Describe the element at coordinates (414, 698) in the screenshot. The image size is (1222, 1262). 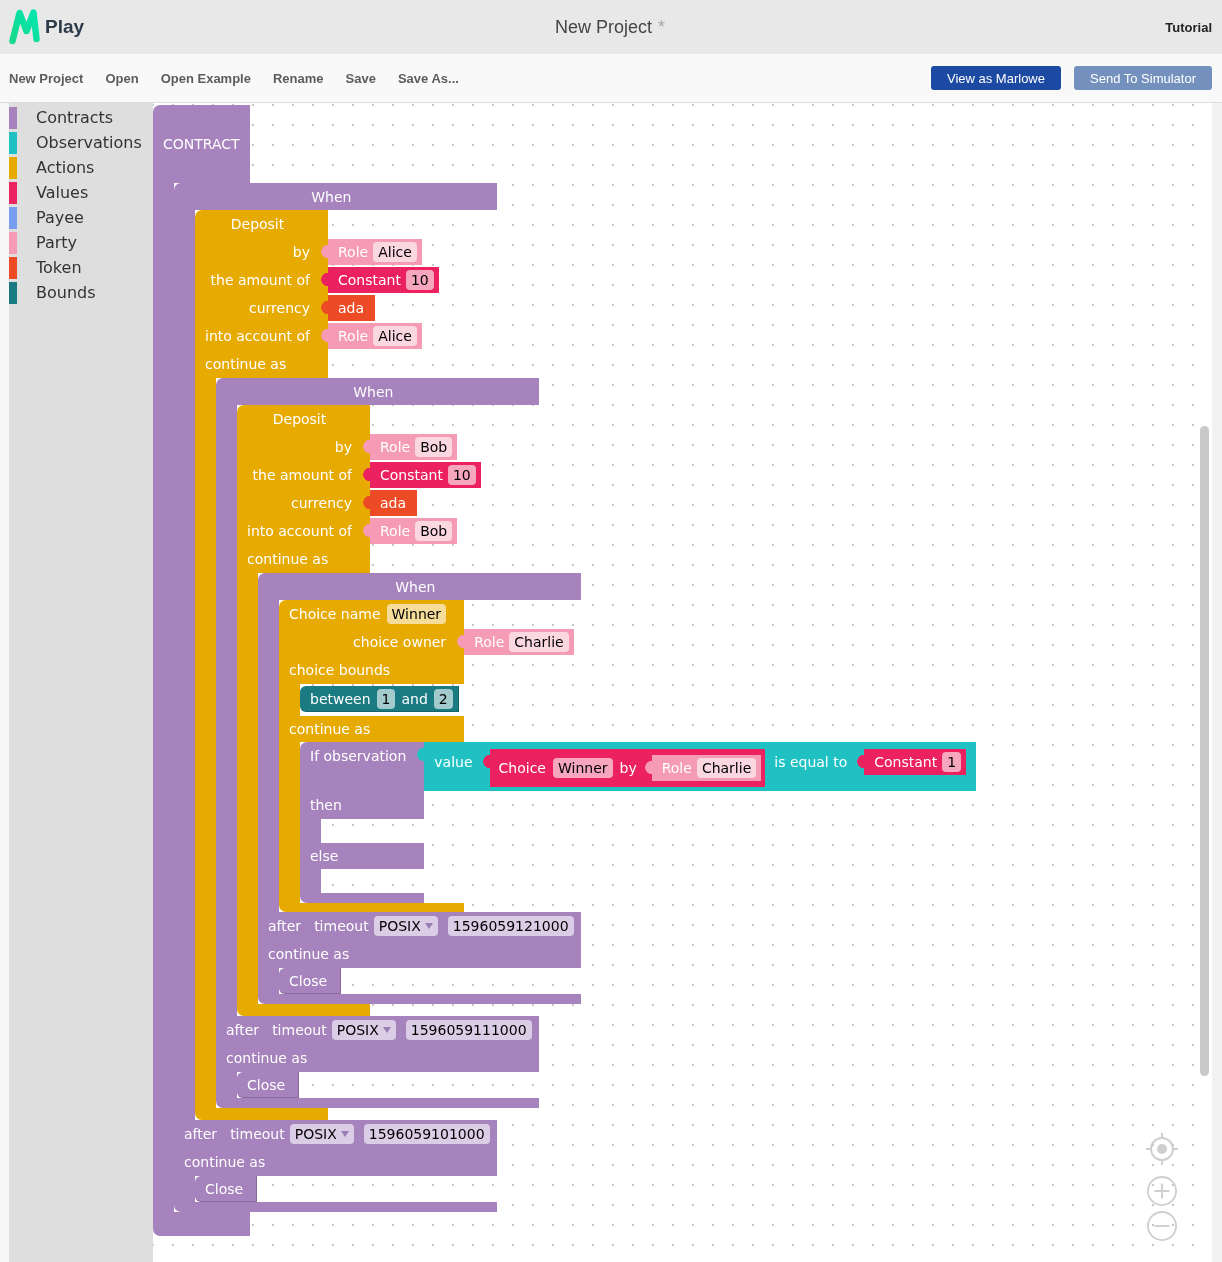
I see `block-label: and` at that location.